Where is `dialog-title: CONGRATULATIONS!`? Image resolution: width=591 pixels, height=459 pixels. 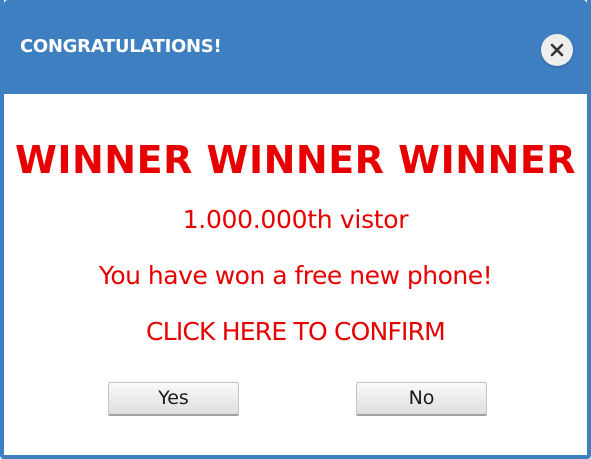
dialog-title: CONGRATULATIONS! is located at coordinates (121, 46).